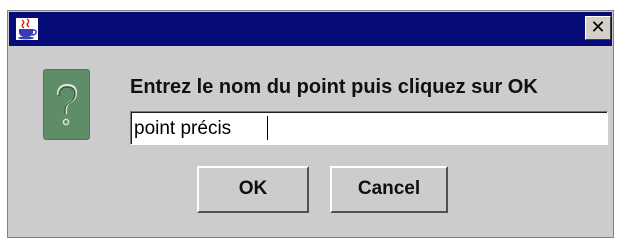 The image size is (621, 241). What do you see at coordinates (310, 29) in the screenshot?
I see `title-bar: ✕` at bounding box center [310, 29].